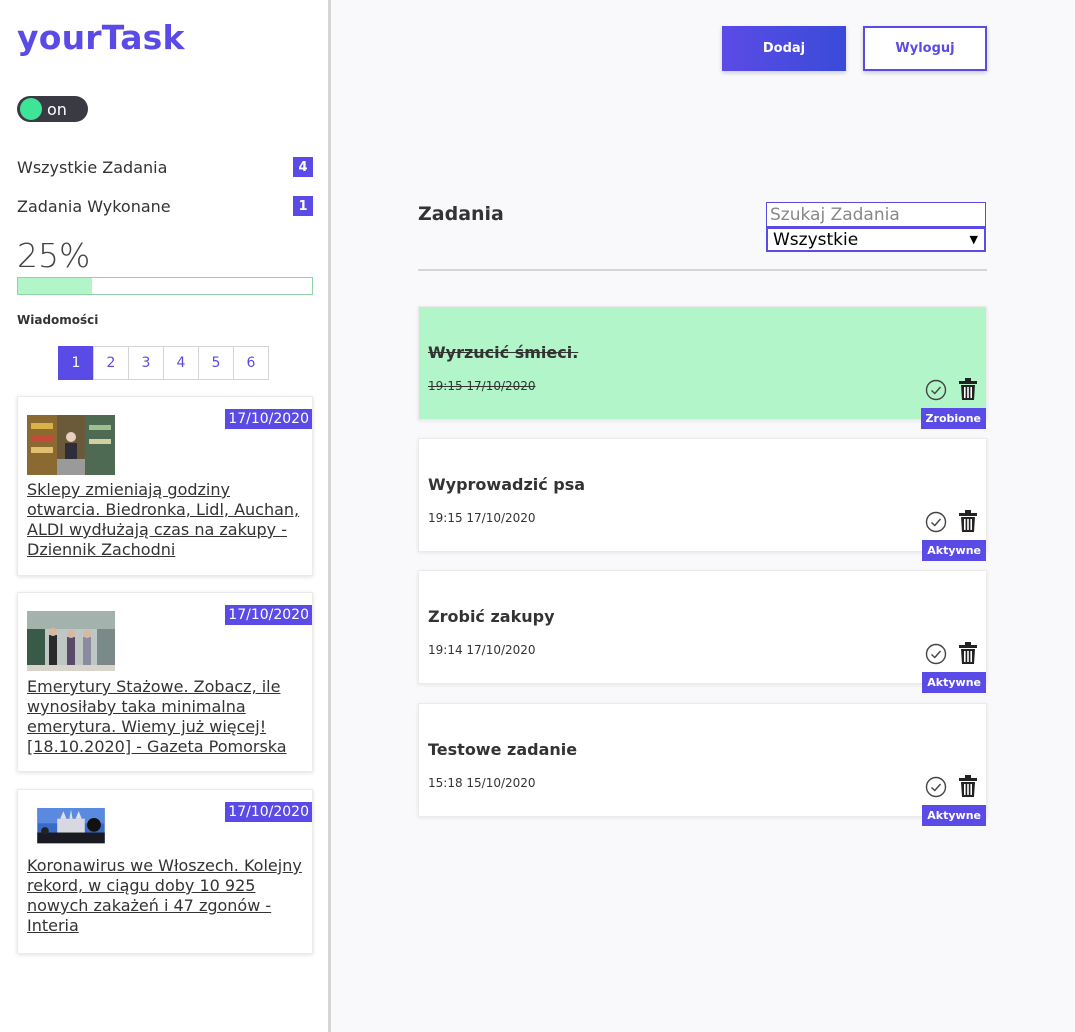 The image size is (1075, 1032). I want to click on page-button-6: 6, so click(251, 363).